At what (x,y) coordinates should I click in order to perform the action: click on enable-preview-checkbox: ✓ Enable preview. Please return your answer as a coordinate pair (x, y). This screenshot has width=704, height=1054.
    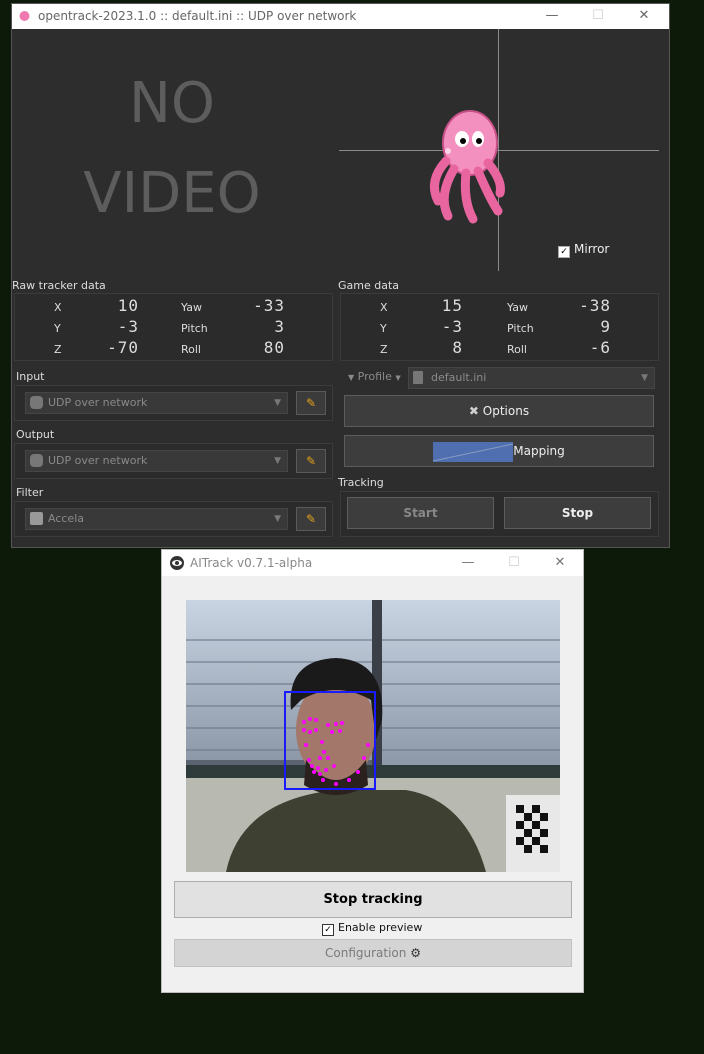
    Looking at the image, I should click on (372, 928).